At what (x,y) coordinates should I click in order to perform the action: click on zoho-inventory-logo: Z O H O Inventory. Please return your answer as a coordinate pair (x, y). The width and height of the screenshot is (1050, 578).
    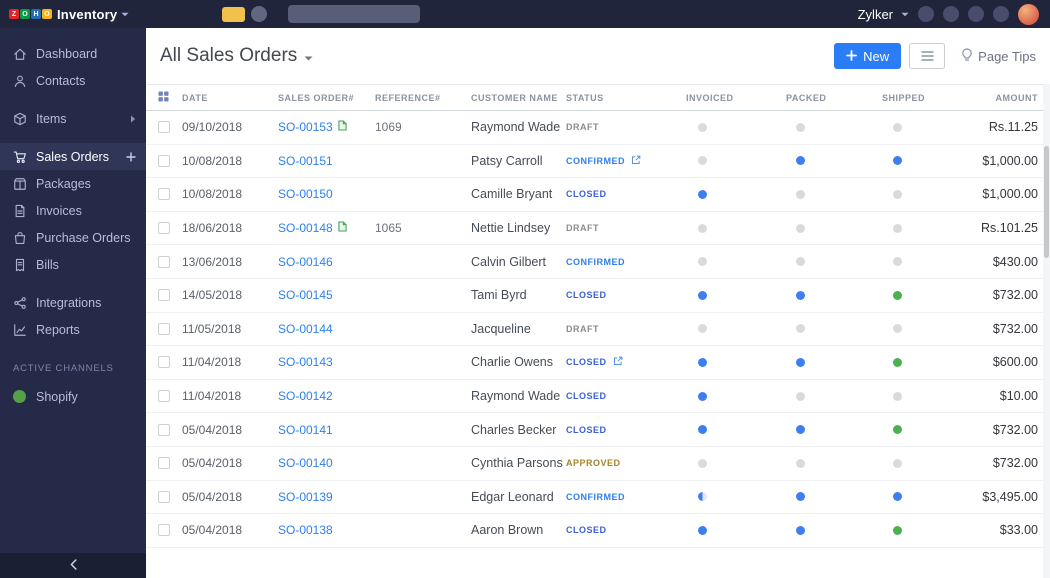
    Looking at the image, I should click on (73, 14).